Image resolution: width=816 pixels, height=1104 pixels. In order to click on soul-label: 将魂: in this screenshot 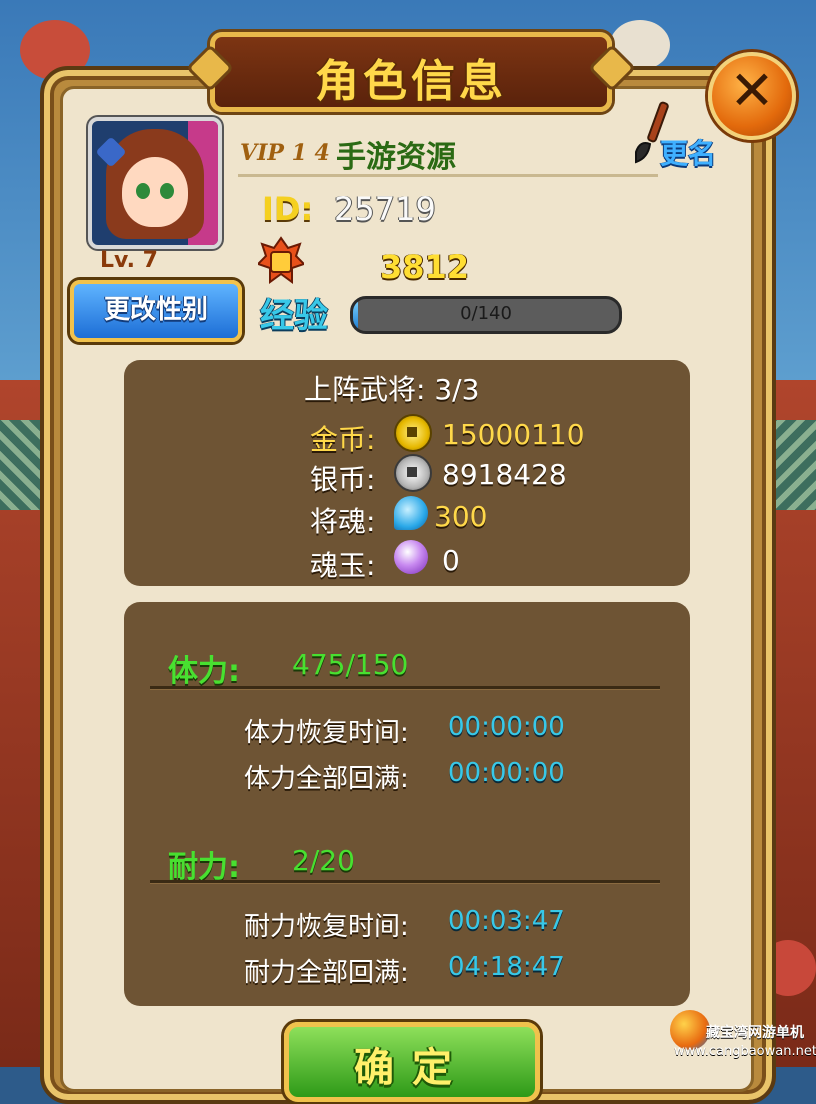, I will do `click(343, 521)`.